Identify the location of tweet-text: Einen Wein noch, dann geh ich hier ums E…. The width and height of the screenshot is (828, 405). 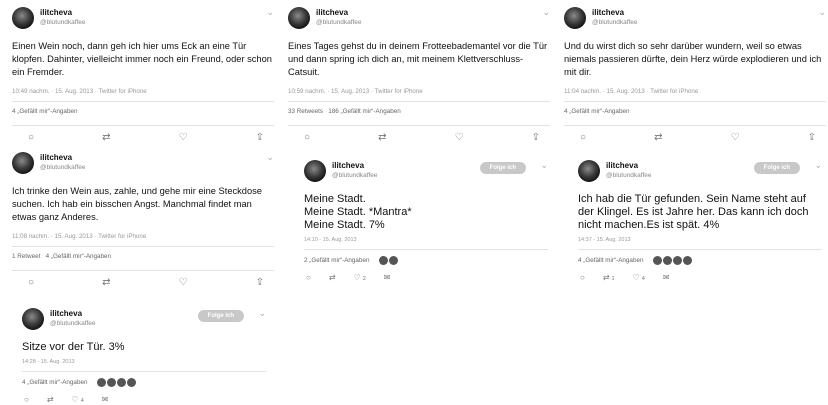
(142, 59).